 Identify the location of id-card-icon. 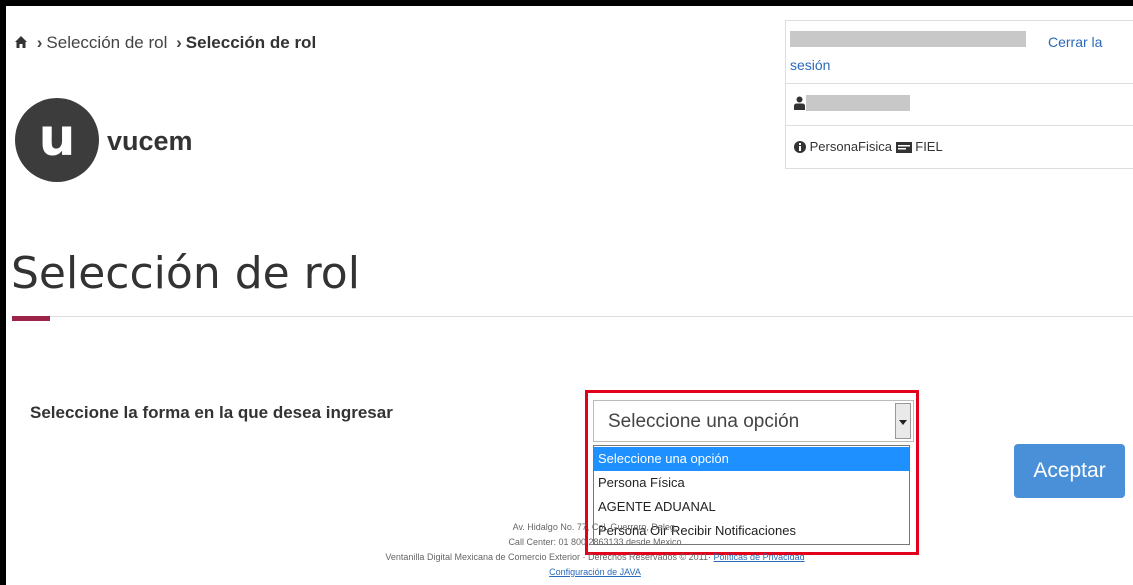
(903, 147).